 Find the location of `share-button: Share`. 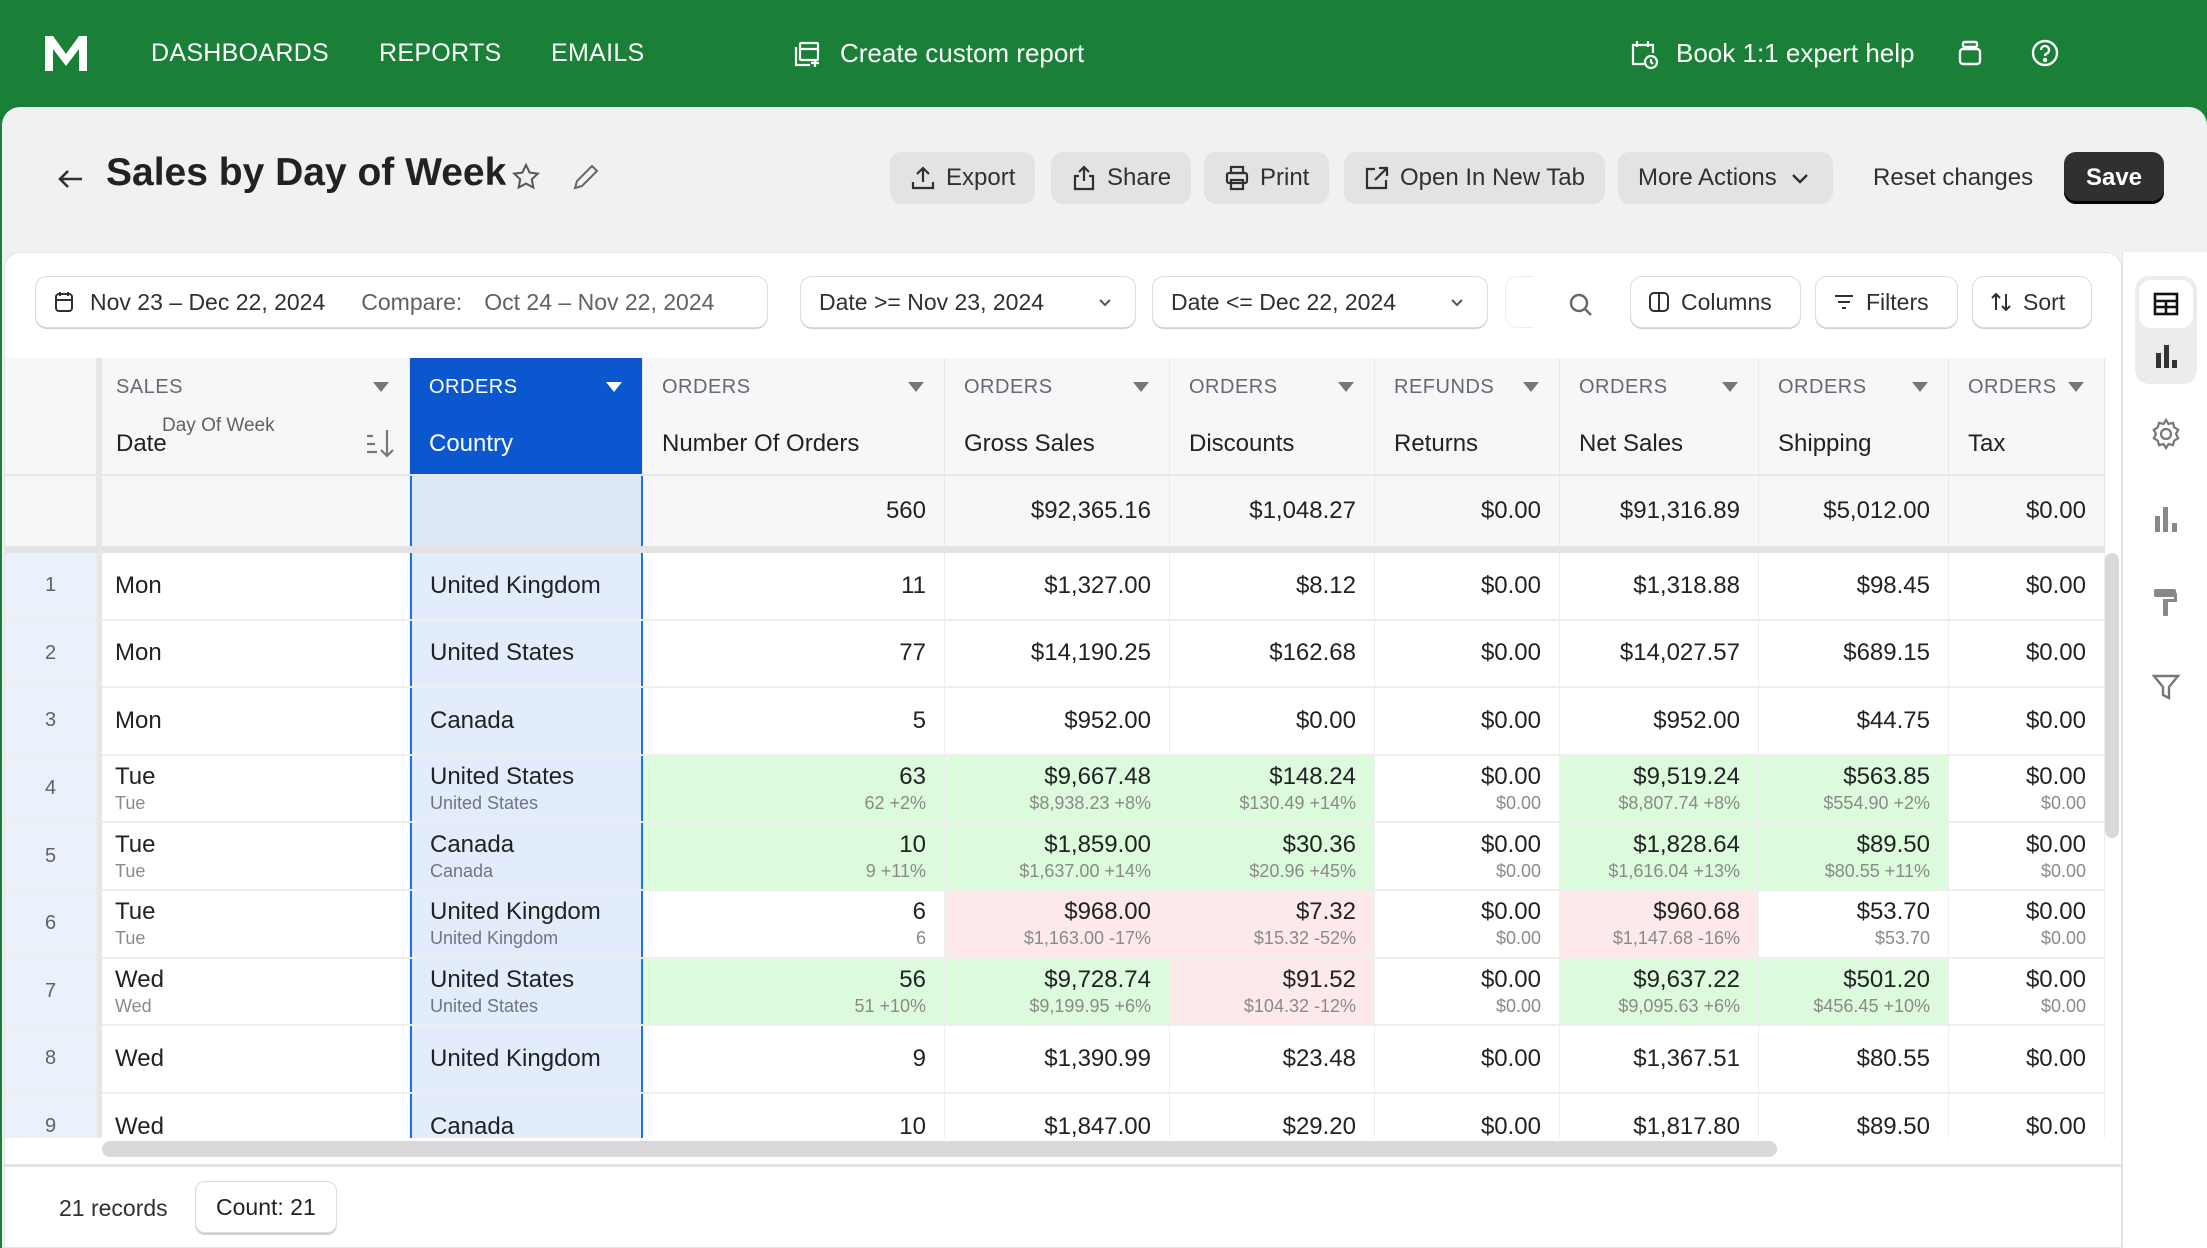

share-button: Share is located at coordinates (1121, 178).